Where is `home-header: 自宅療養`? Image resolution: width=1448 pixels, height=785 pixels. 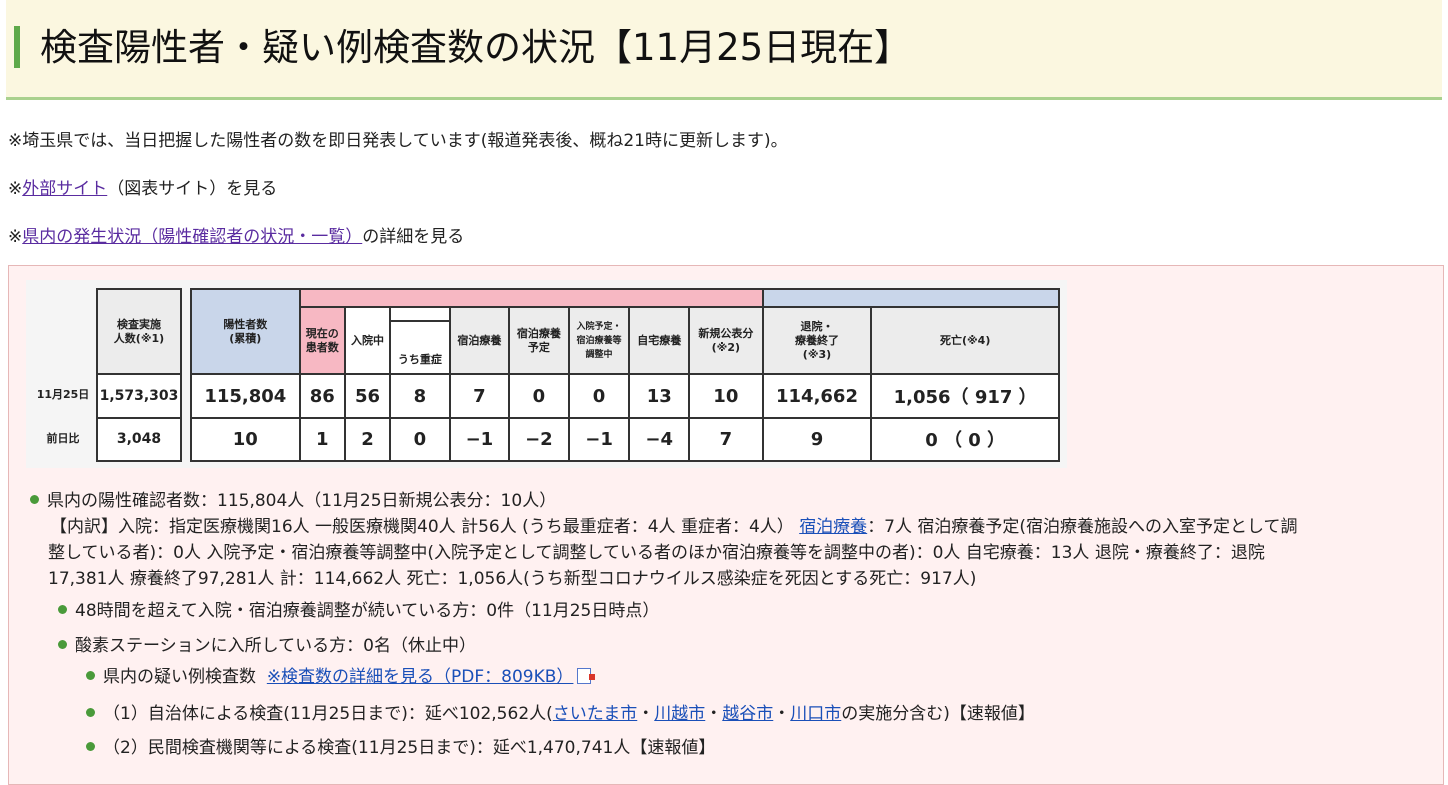 home-header: 自宅療養 is located at coordinates (659, 341).